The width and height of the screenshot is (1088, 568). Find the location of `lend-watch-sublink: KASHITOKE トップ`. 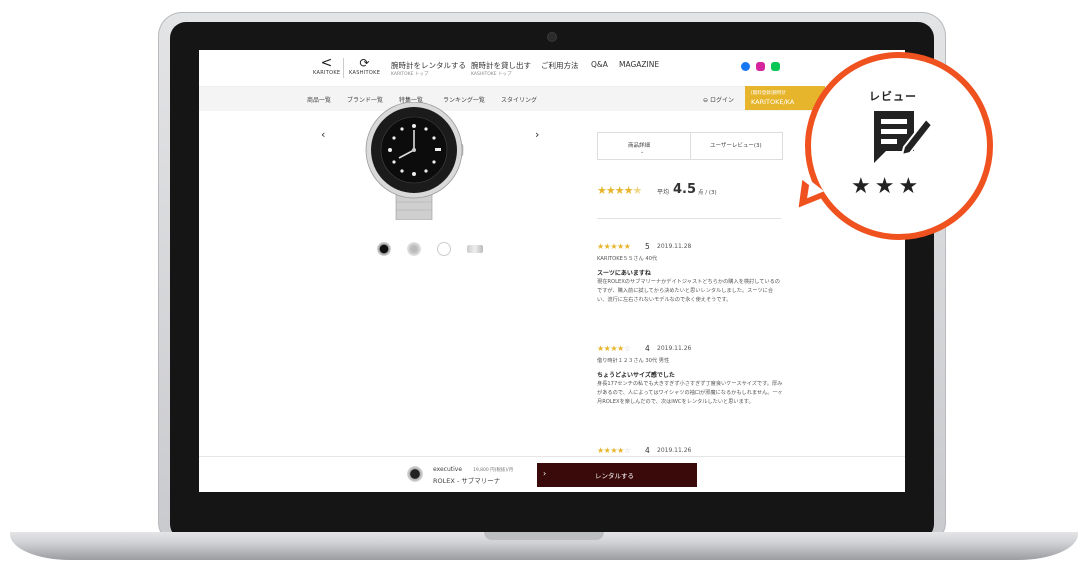

lend-watch-sublink: KASHITOKE トップ is located at coordinates (491, 74).